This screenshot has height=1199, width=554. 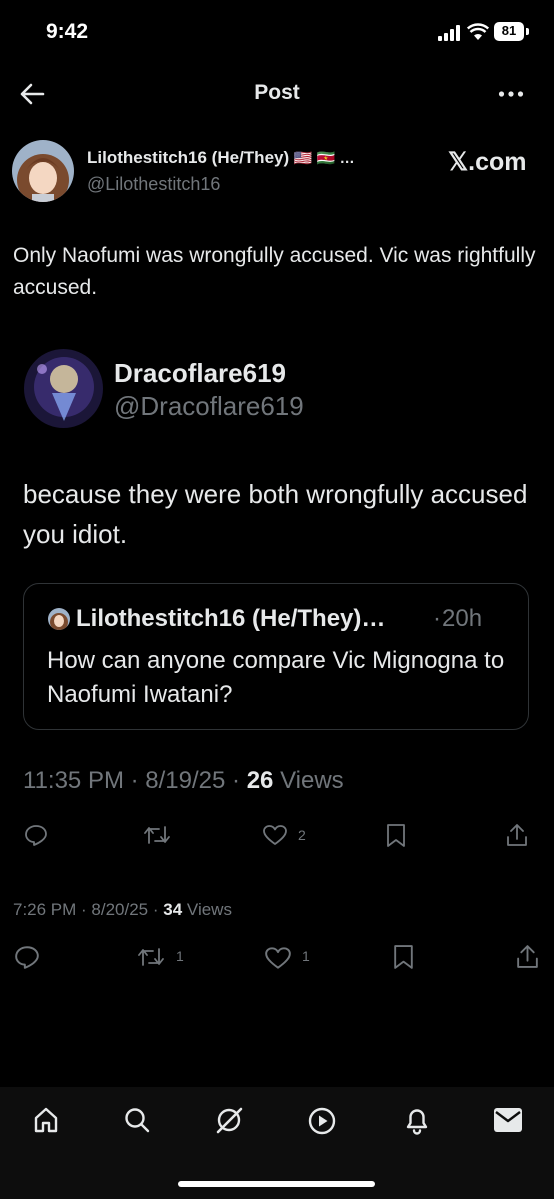 I want to click on embedded-share-icon, so click(x=517, y=835).